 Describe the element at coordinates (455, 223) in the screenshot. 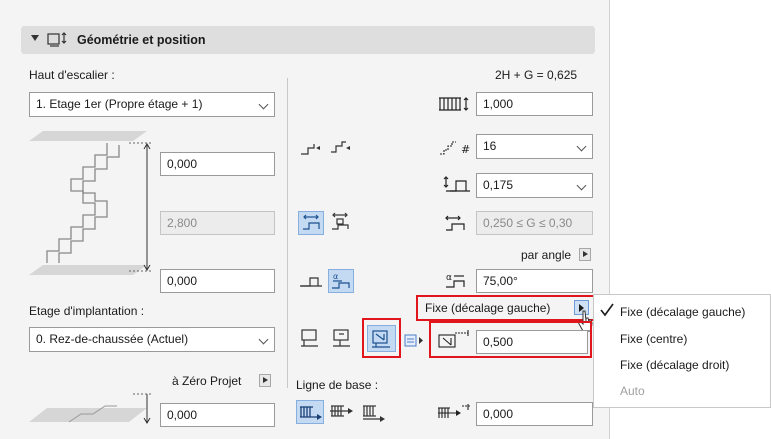

I see `going-icon` at that location.